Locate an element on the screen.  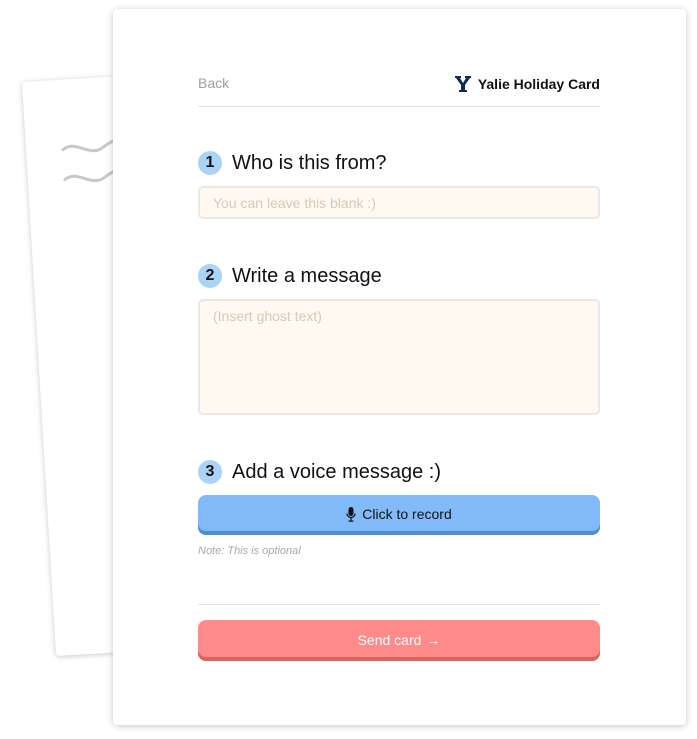
arrow-right-icon: → is located at coordinates (433, 639).